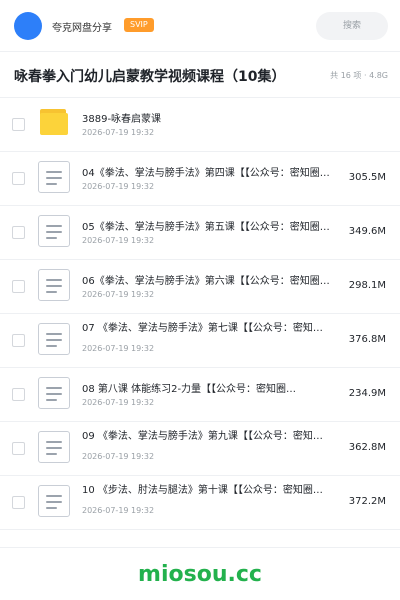 The height and width of the screenshot is (600, 400). Describe the element at coordinates (366, 447) in the screenshot. I see `item-size: 362.8M` at that location.